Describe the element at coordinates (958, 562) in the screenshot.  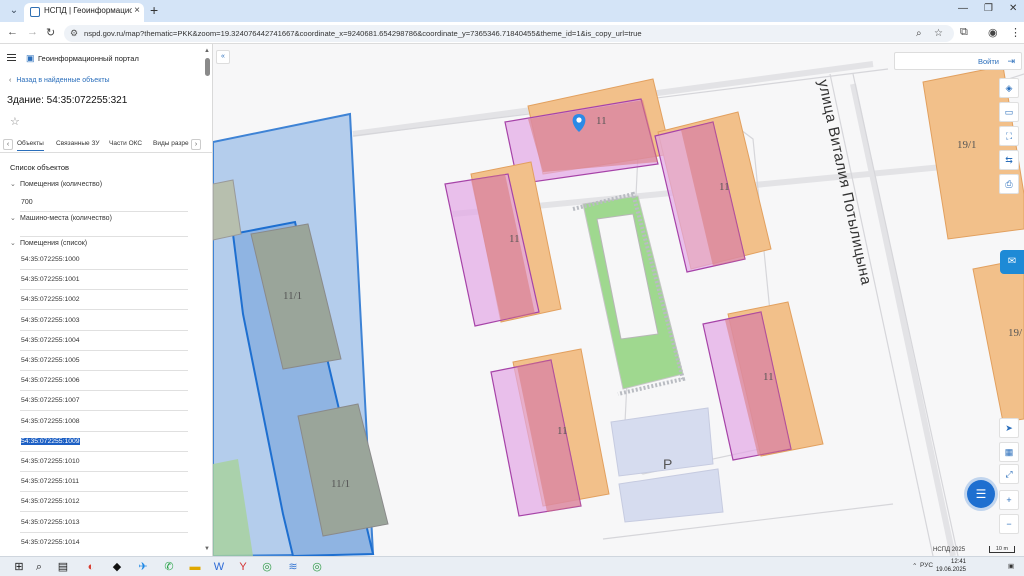
I see `clock-time: 12:41` at that location.